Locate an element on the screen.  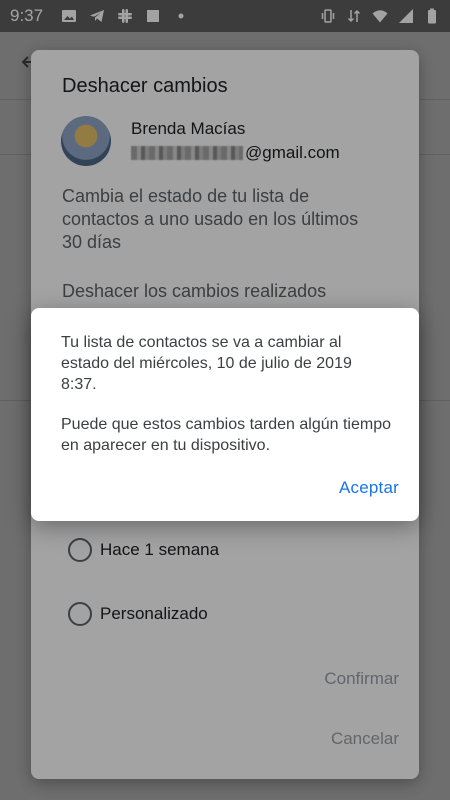
accept-button: Aceptar is located at coordinates (369, 488).